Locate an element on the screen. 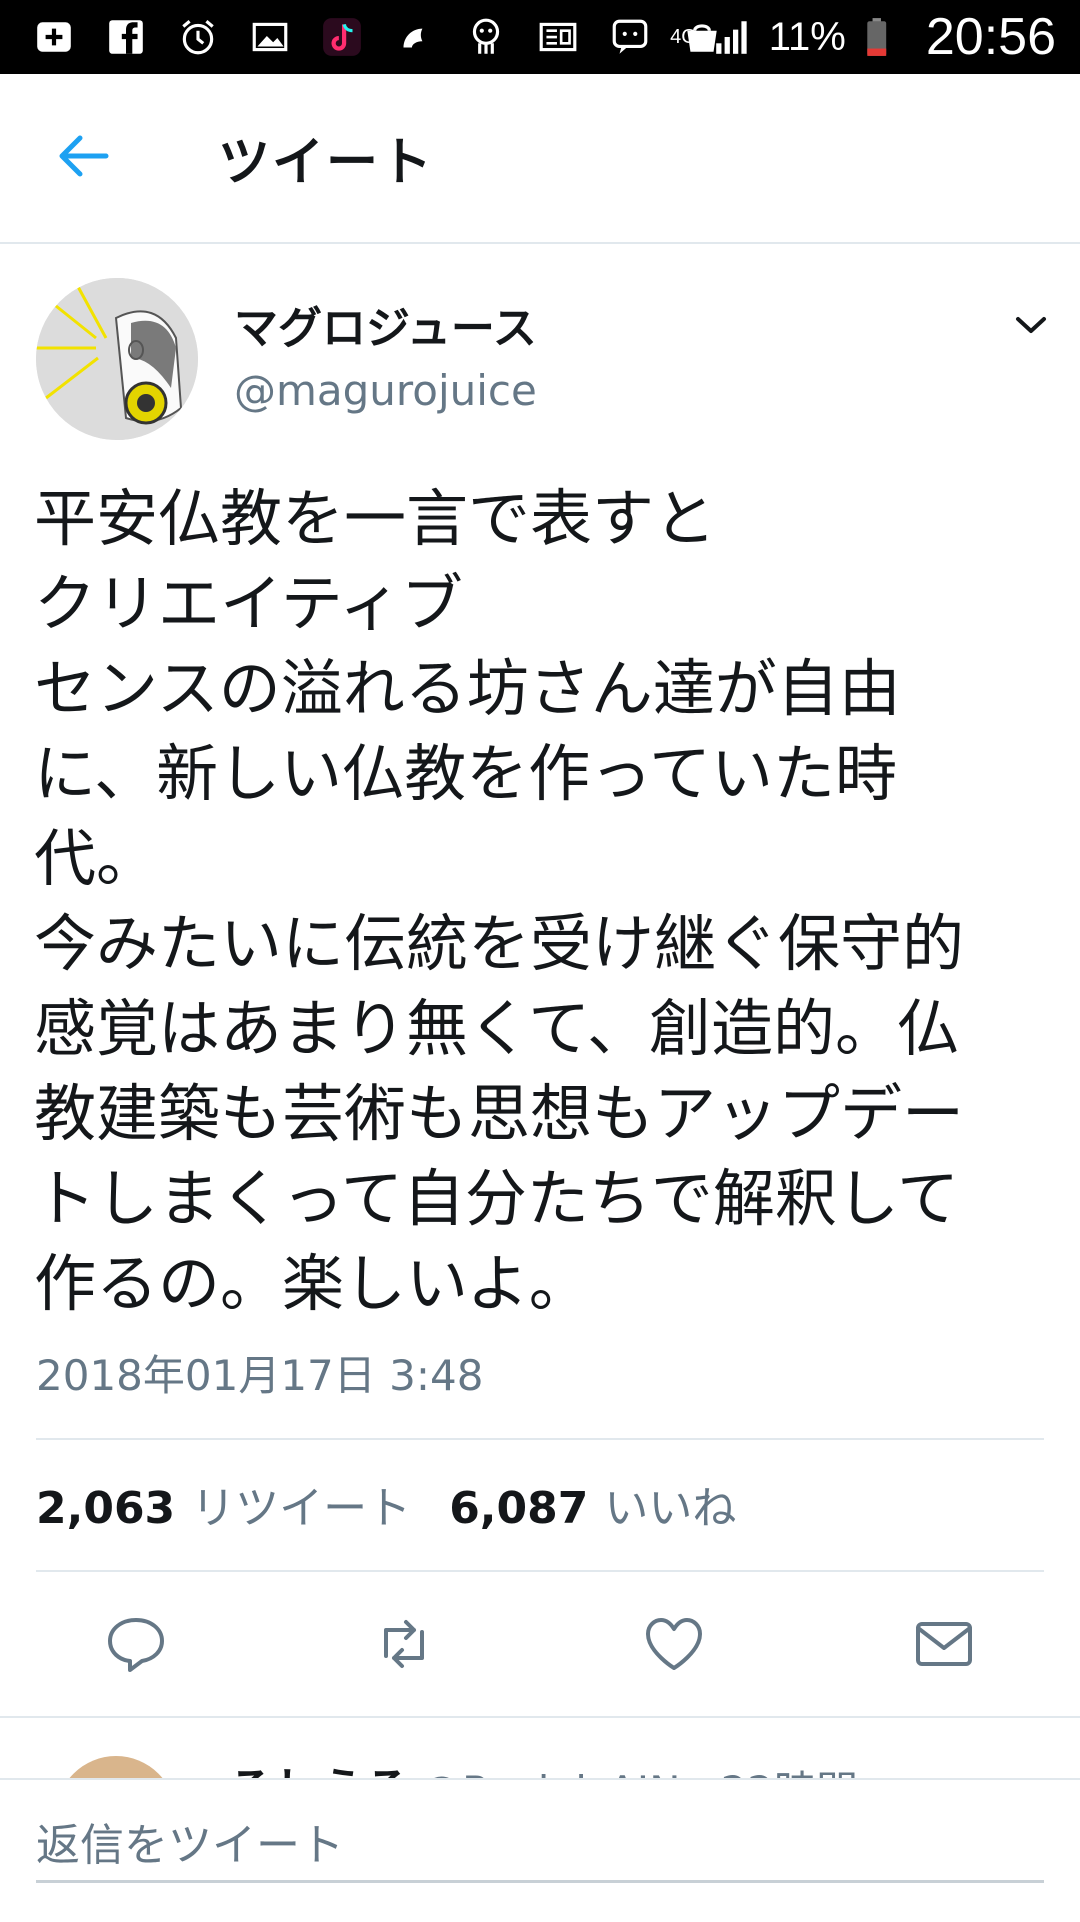 This screenshot has height=1922, width=1080. user-handle: @magurojuice is located at coordinates (385, 390).